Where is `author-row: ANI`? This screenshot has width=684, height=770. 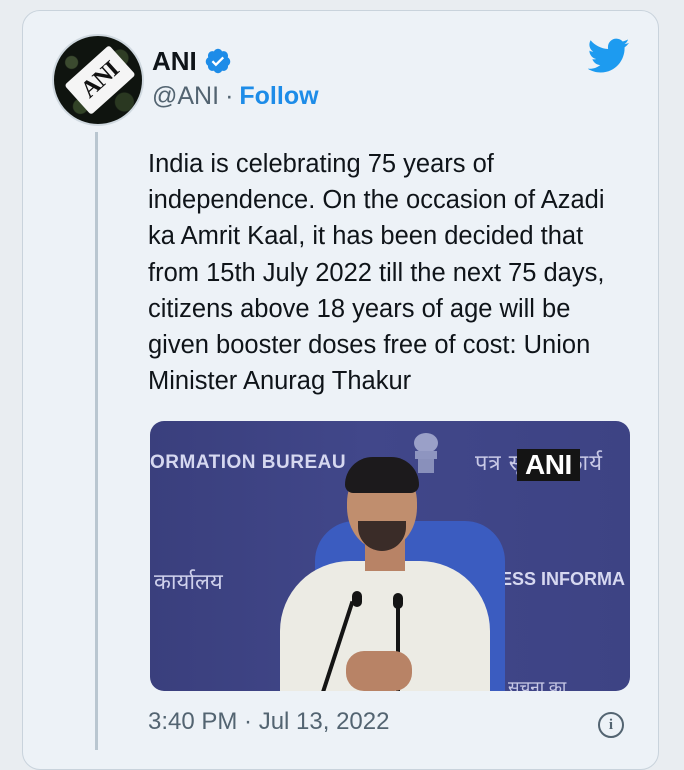
author-row: ANI is located at coordinates (192, 61).